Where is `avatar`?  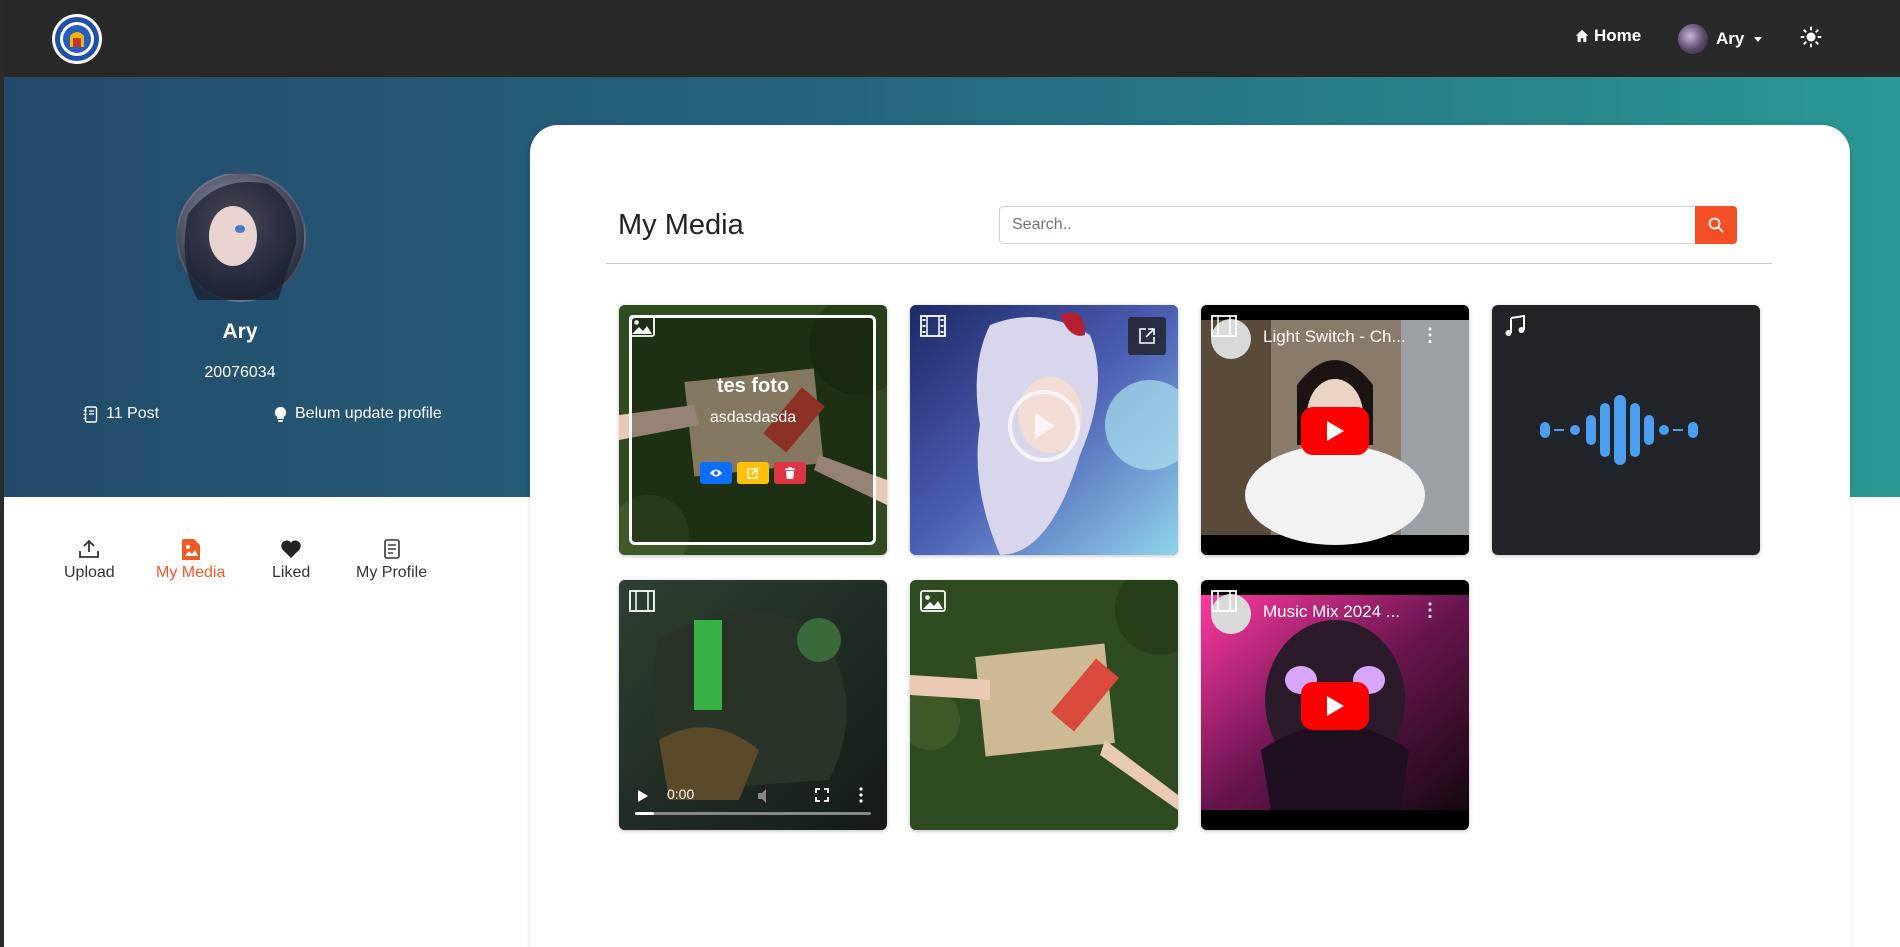 avatar is located at coordinates (1693, 39).